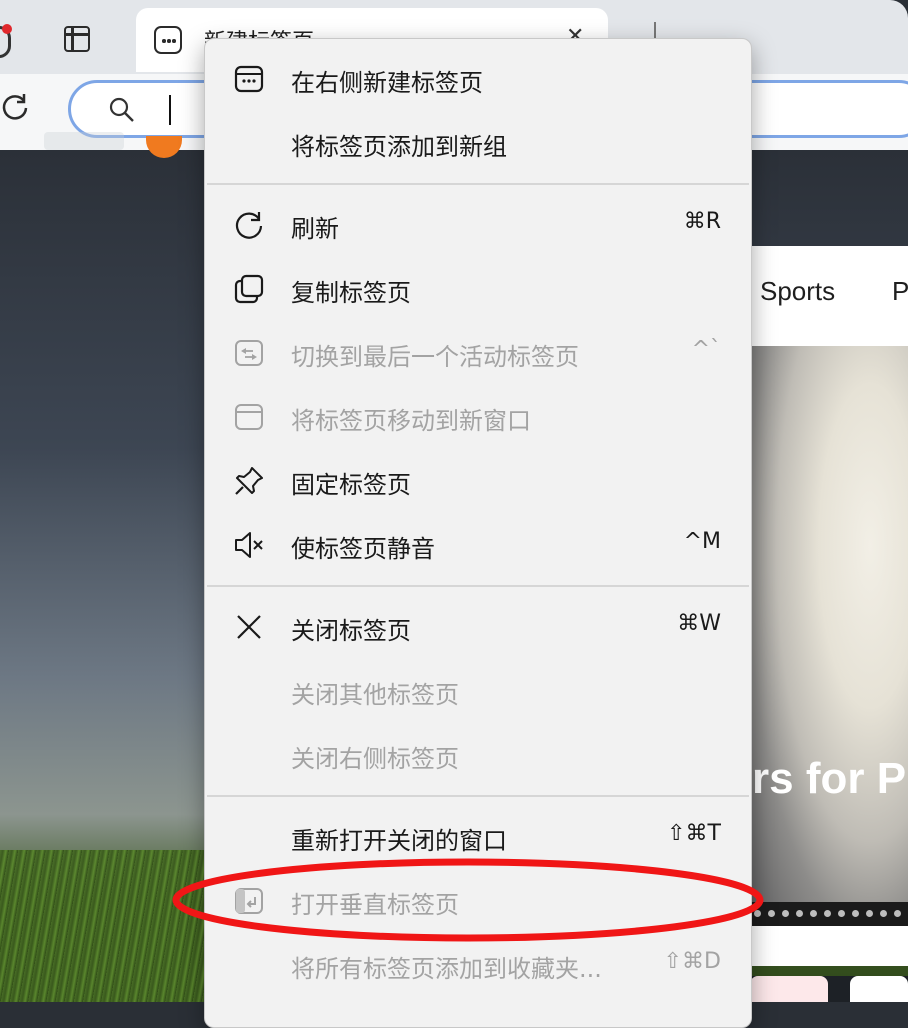  Describe the element at coordinates (478, 545) in the screenshot. I see `menu-item-mute-tab: 使标签页静音 ^M` at that location.